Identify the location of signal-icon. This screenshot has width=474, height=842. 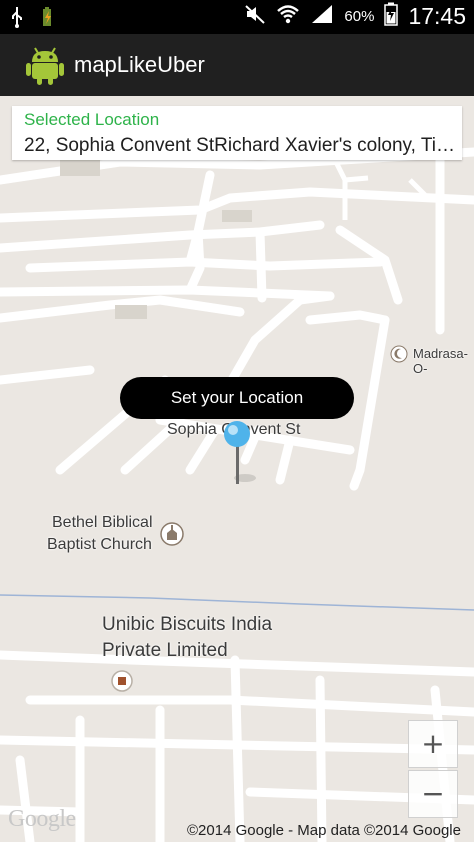
(322, 16).